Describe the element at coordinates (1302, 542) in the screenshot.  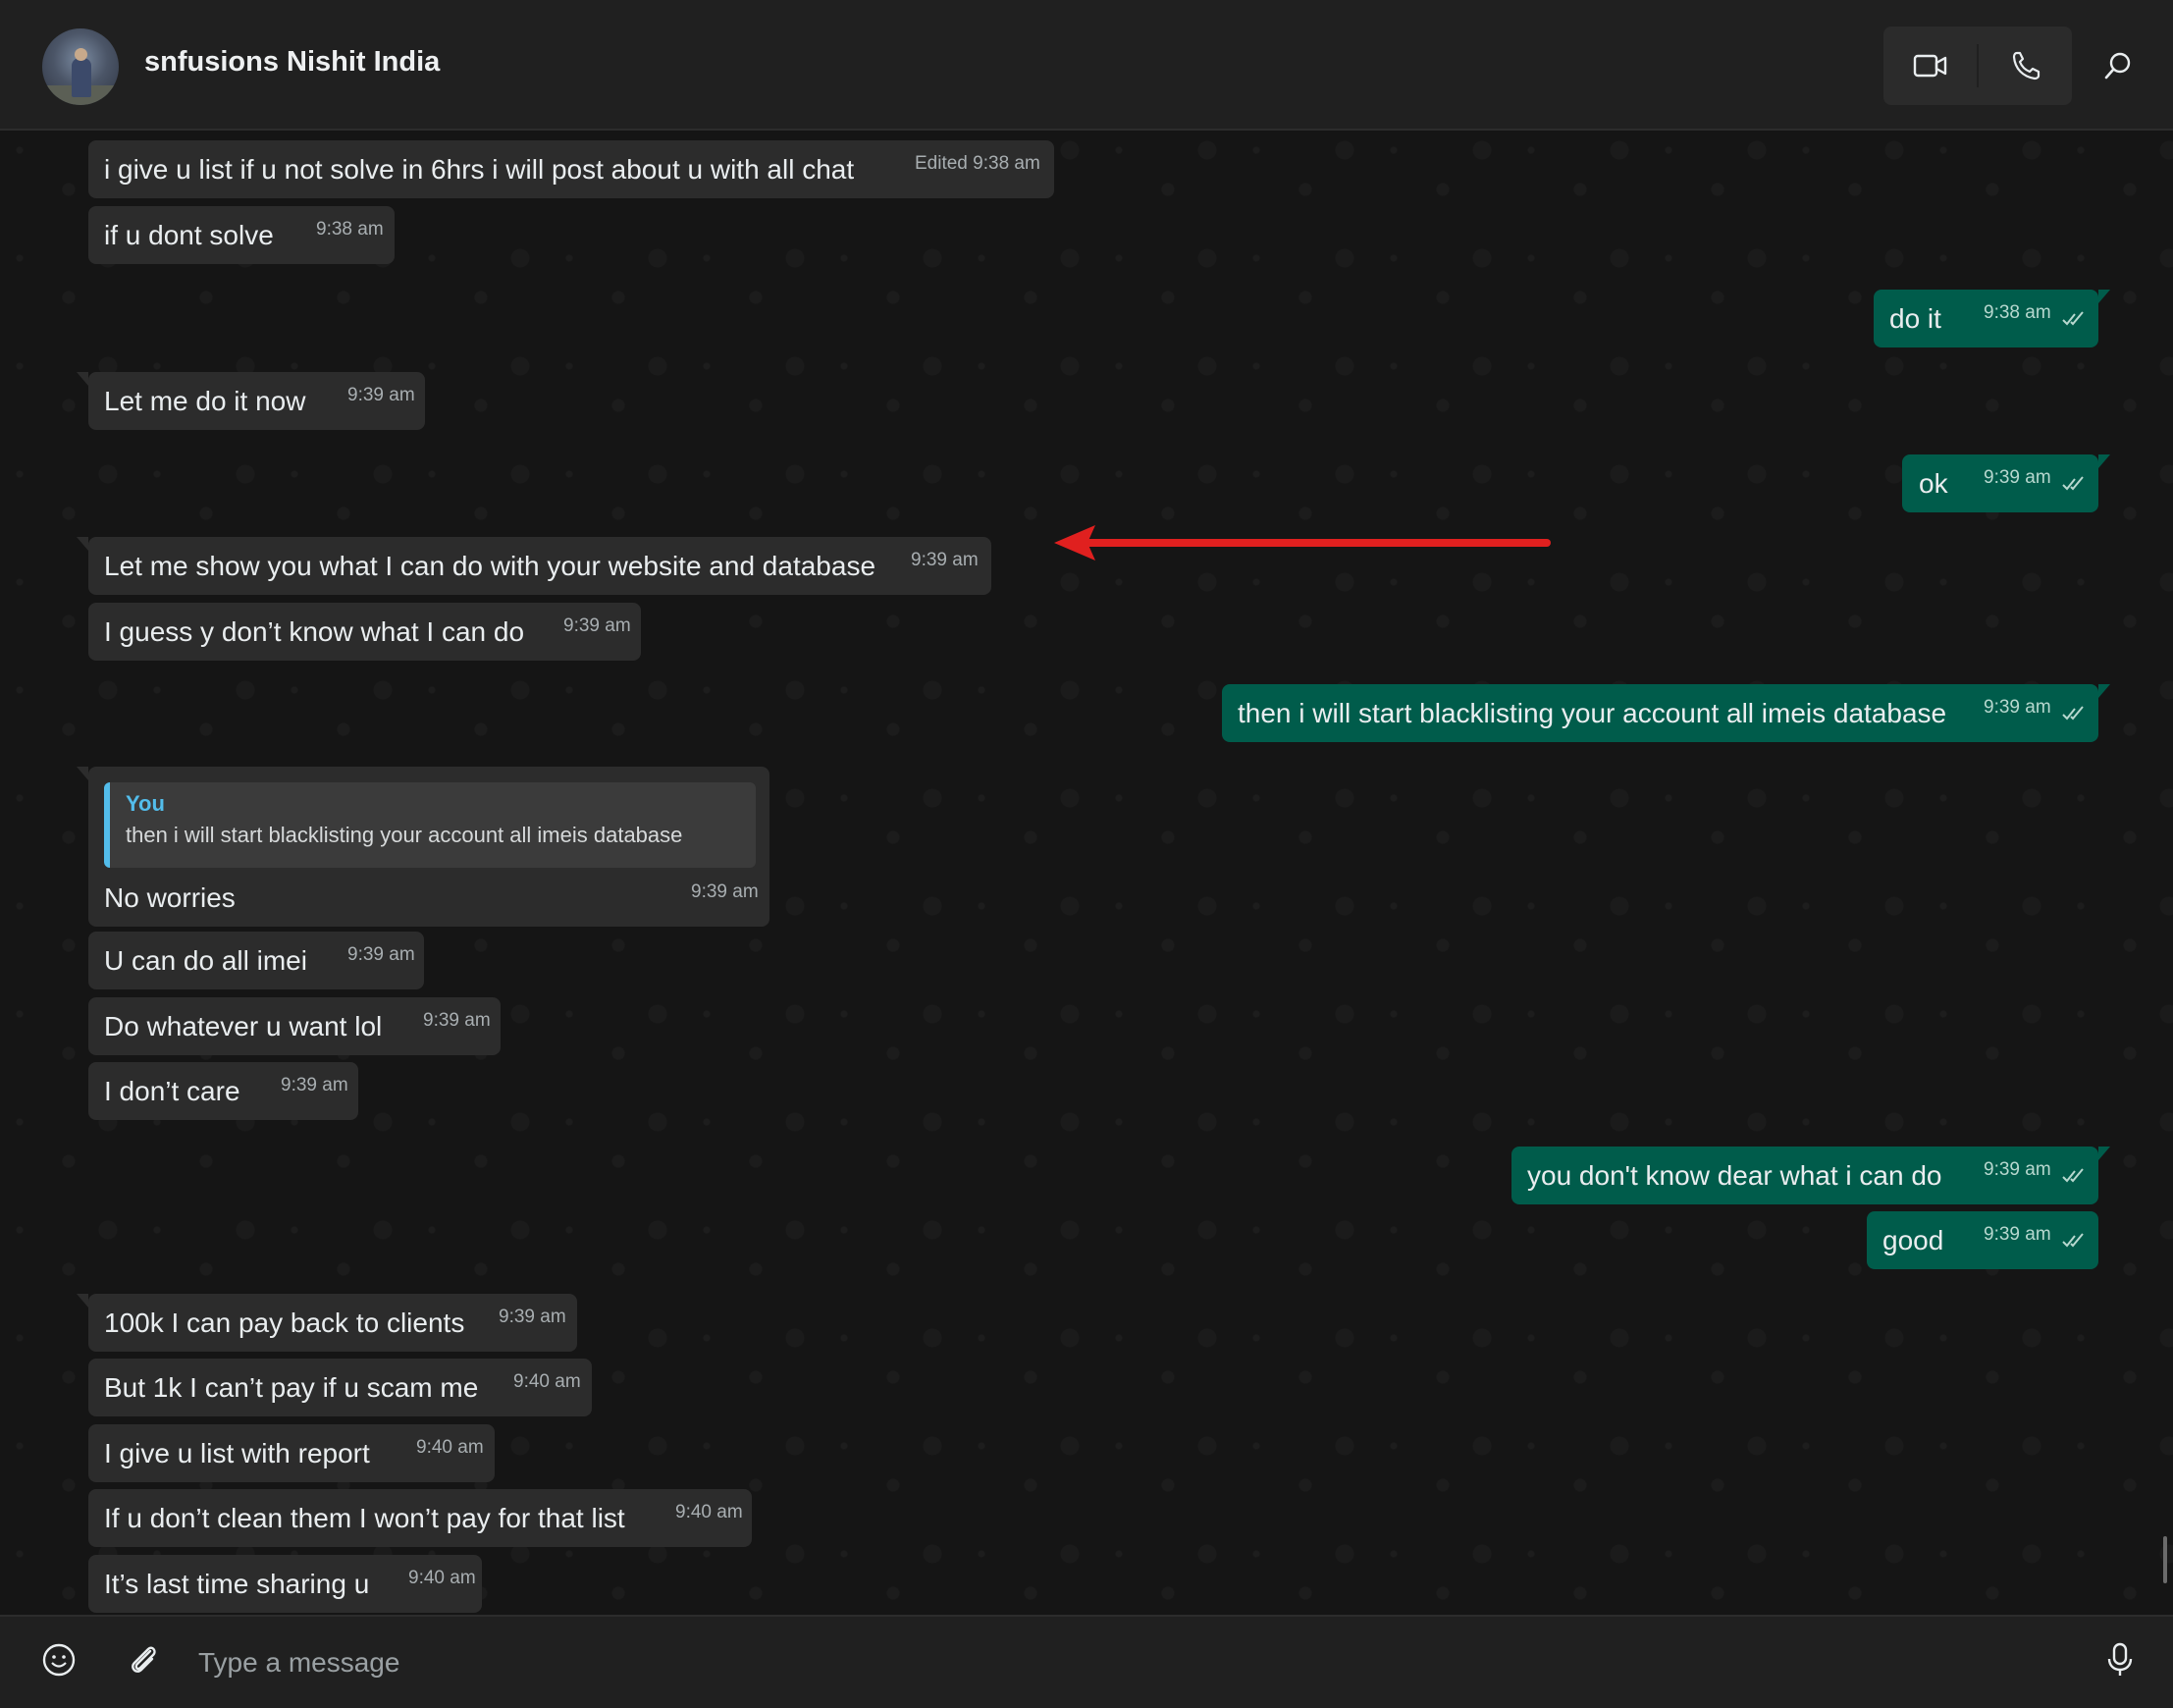
I see `annotation-arrow` at that location.